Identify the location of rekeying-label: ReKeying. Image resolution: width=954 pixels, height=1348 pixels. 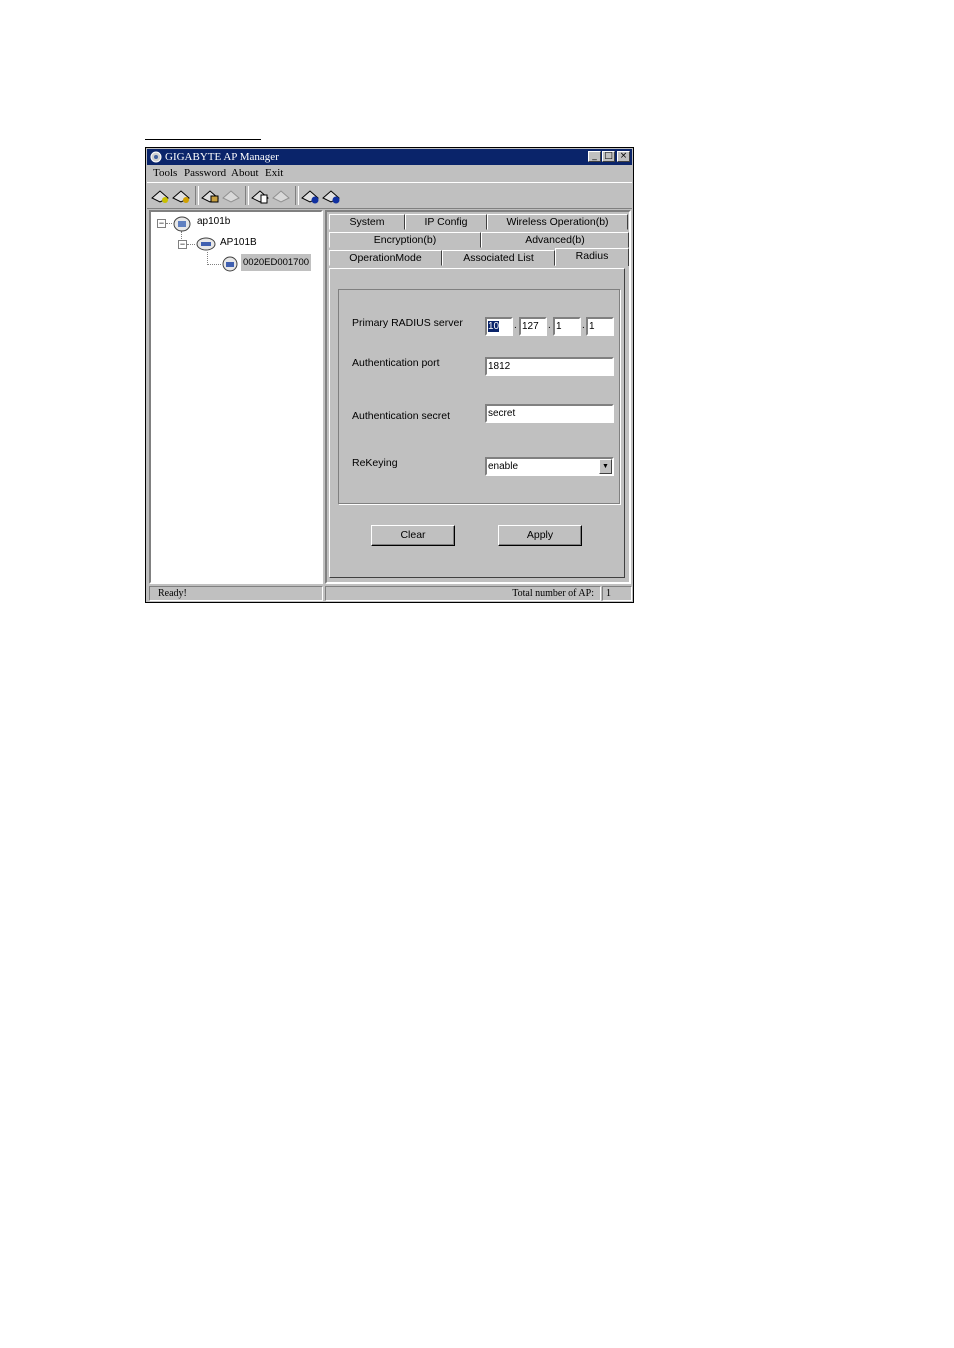
(375, 463).